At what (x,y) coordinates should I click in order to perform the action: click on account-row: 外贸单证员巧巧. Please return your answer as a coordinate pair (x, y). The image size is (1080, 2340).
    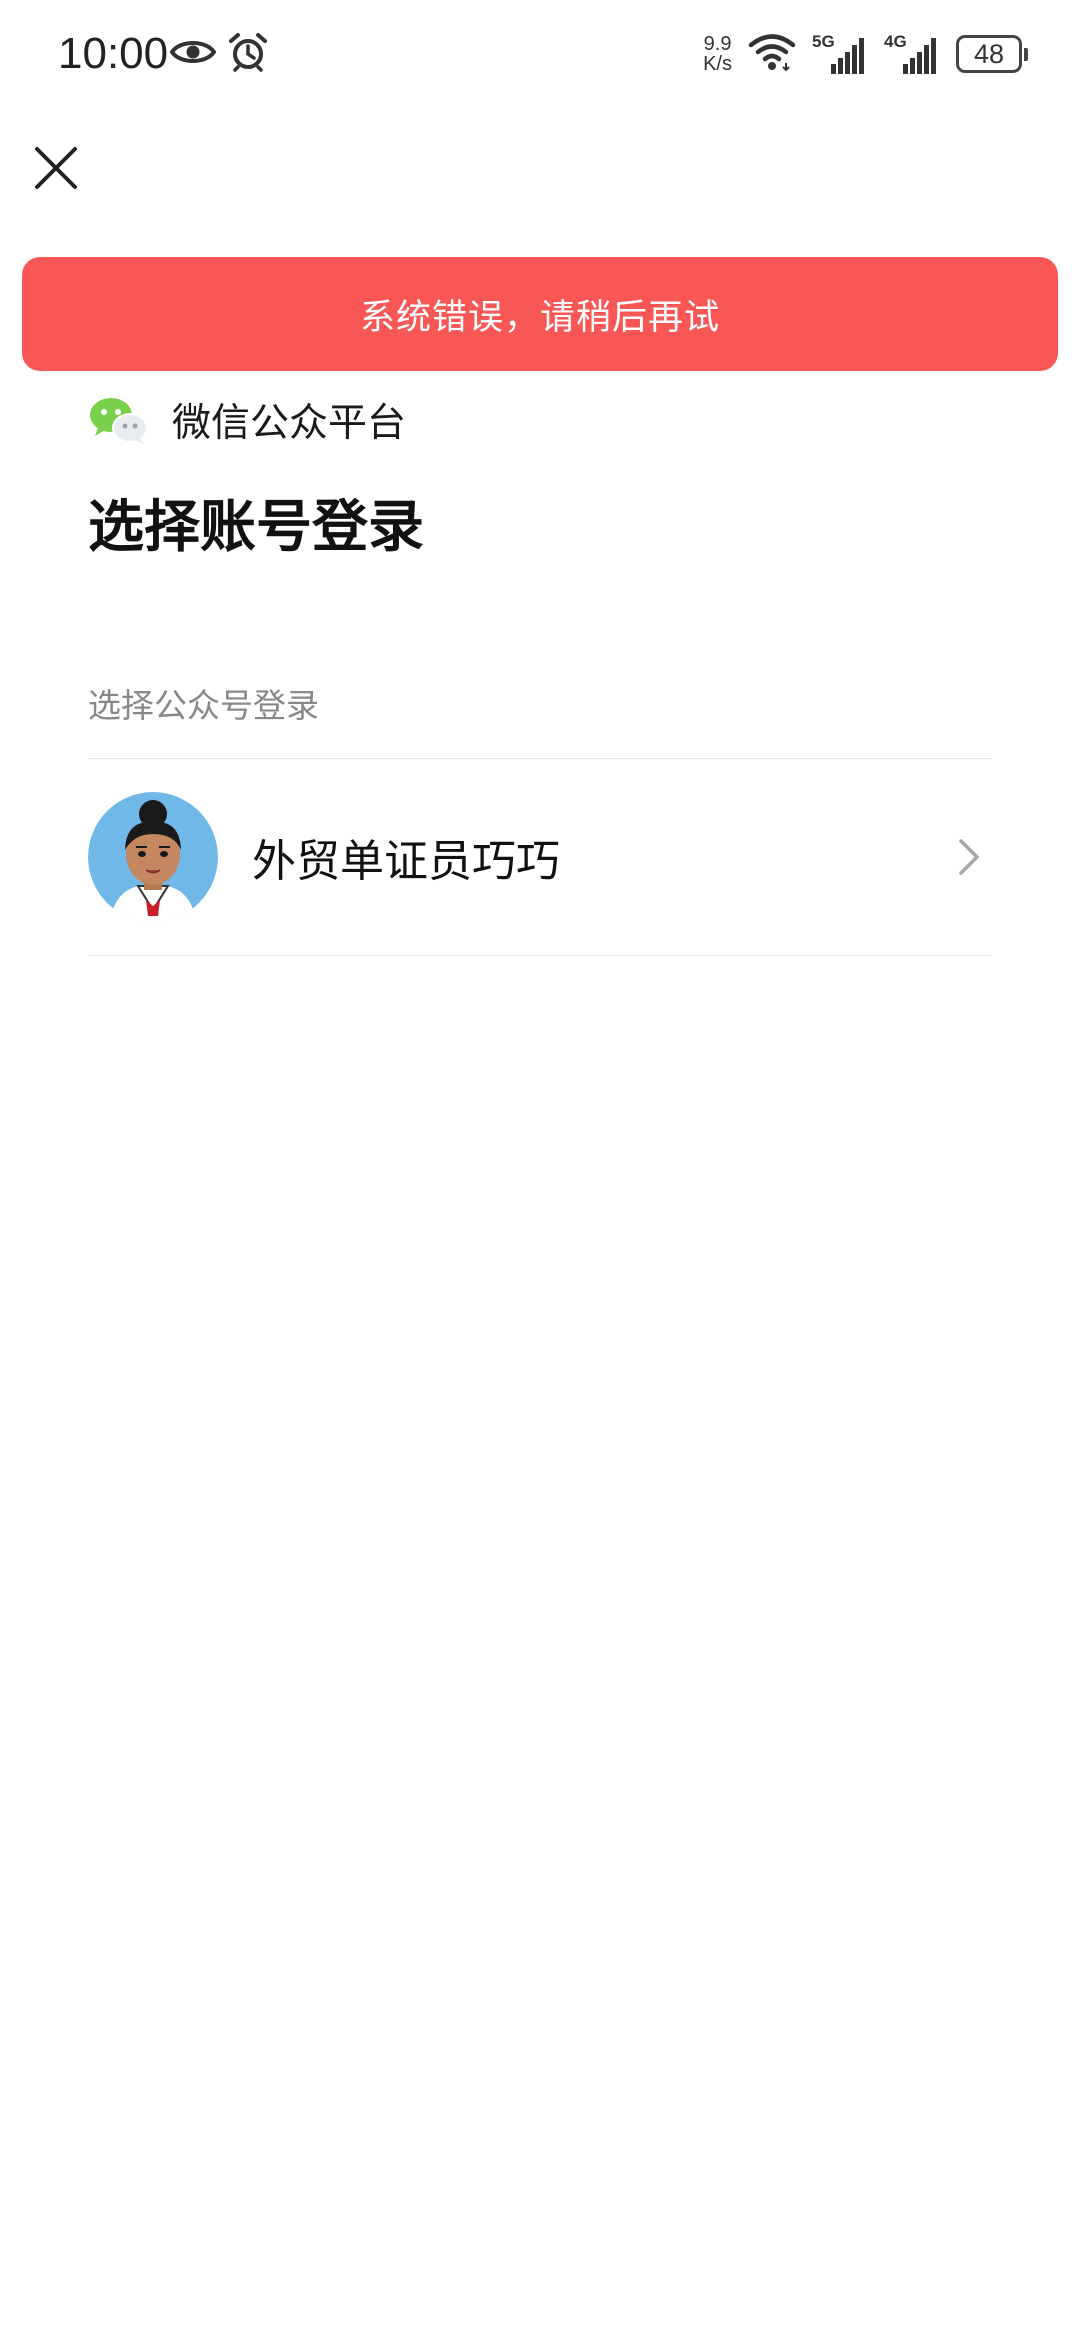
    Looking at the image, I should click on (540, 856).